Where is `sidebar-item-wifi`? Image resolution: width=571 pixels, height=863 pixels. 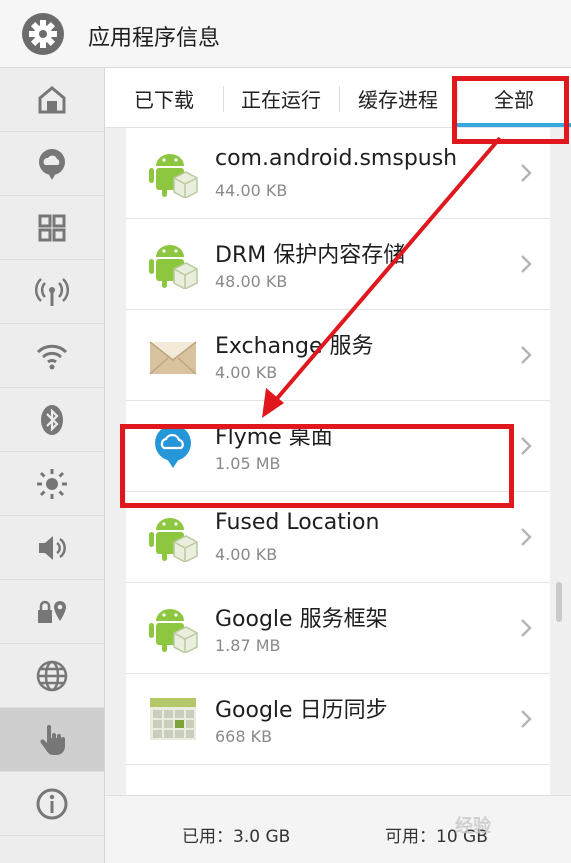
sidebar-item-wifi is located at coordinates (52, 356).